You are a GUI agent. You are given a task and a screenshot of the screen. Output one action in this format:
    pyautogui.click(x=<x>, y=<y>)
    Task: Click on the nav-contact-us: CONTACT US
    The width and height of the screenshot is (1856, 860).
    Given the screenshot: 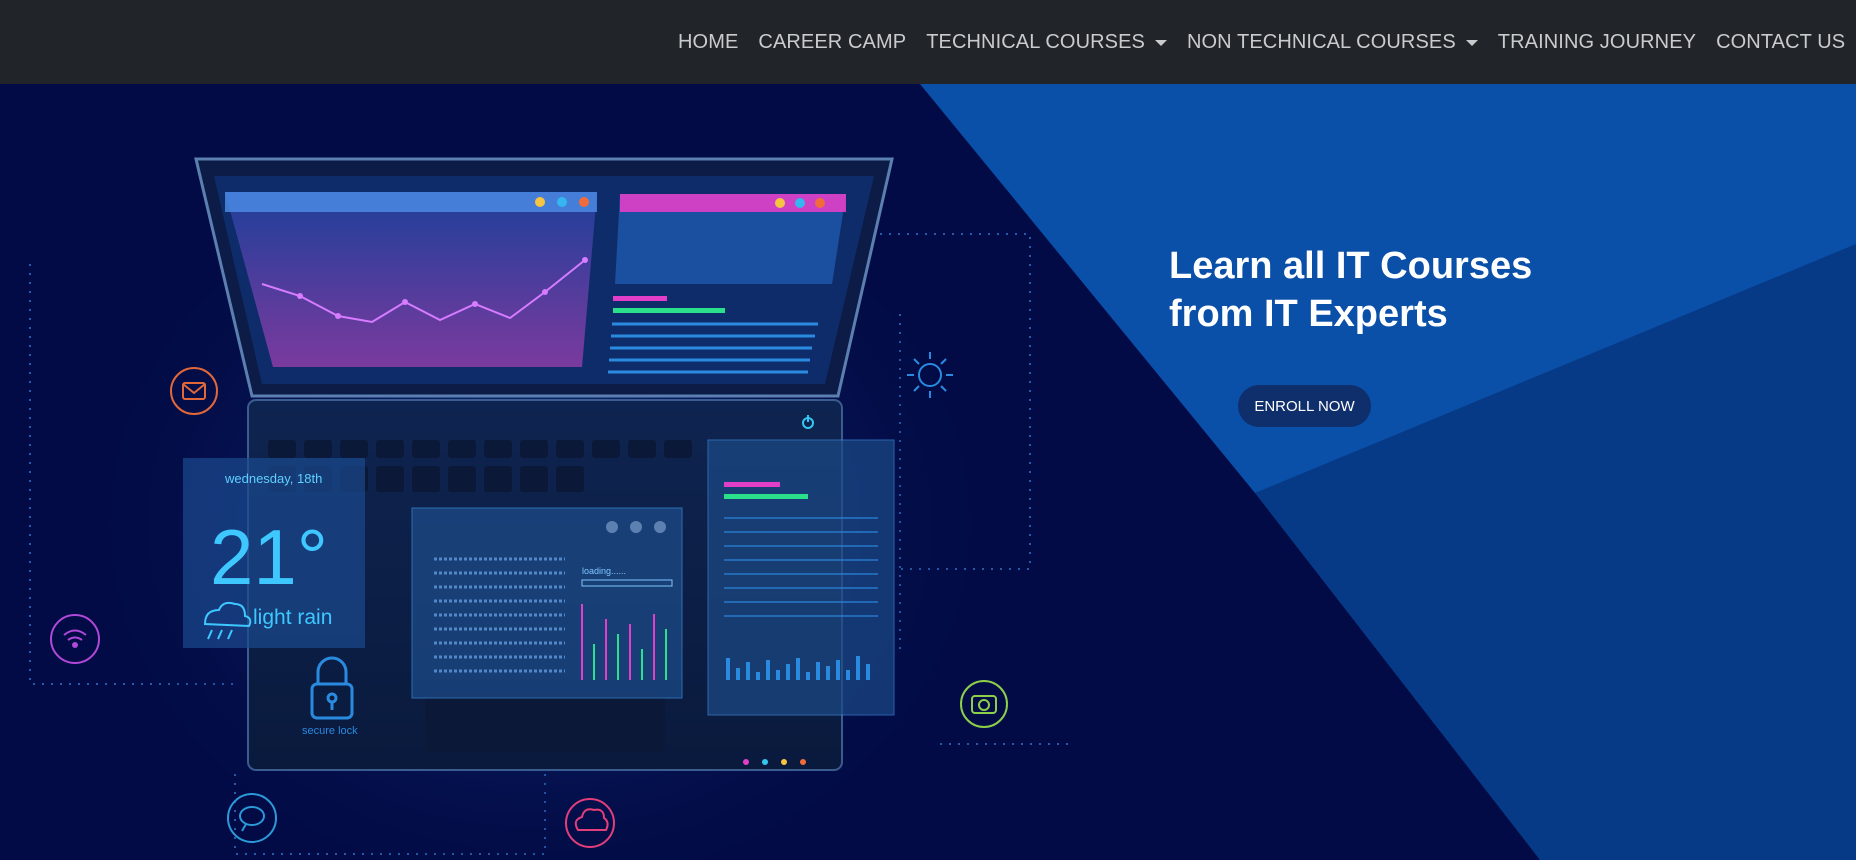 What is the action you would take?
    pyautogui.click(x=1780, y=42)
    